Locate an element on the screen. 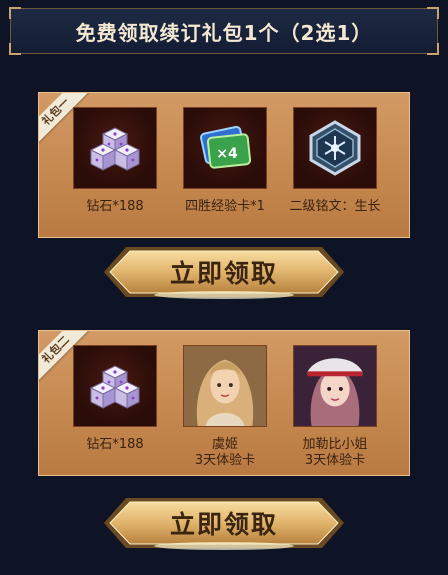 The height and width of the screenshot is (575, 448). reward-name: 虞姬 3天体验卡 is located at coordinates (225, 453).